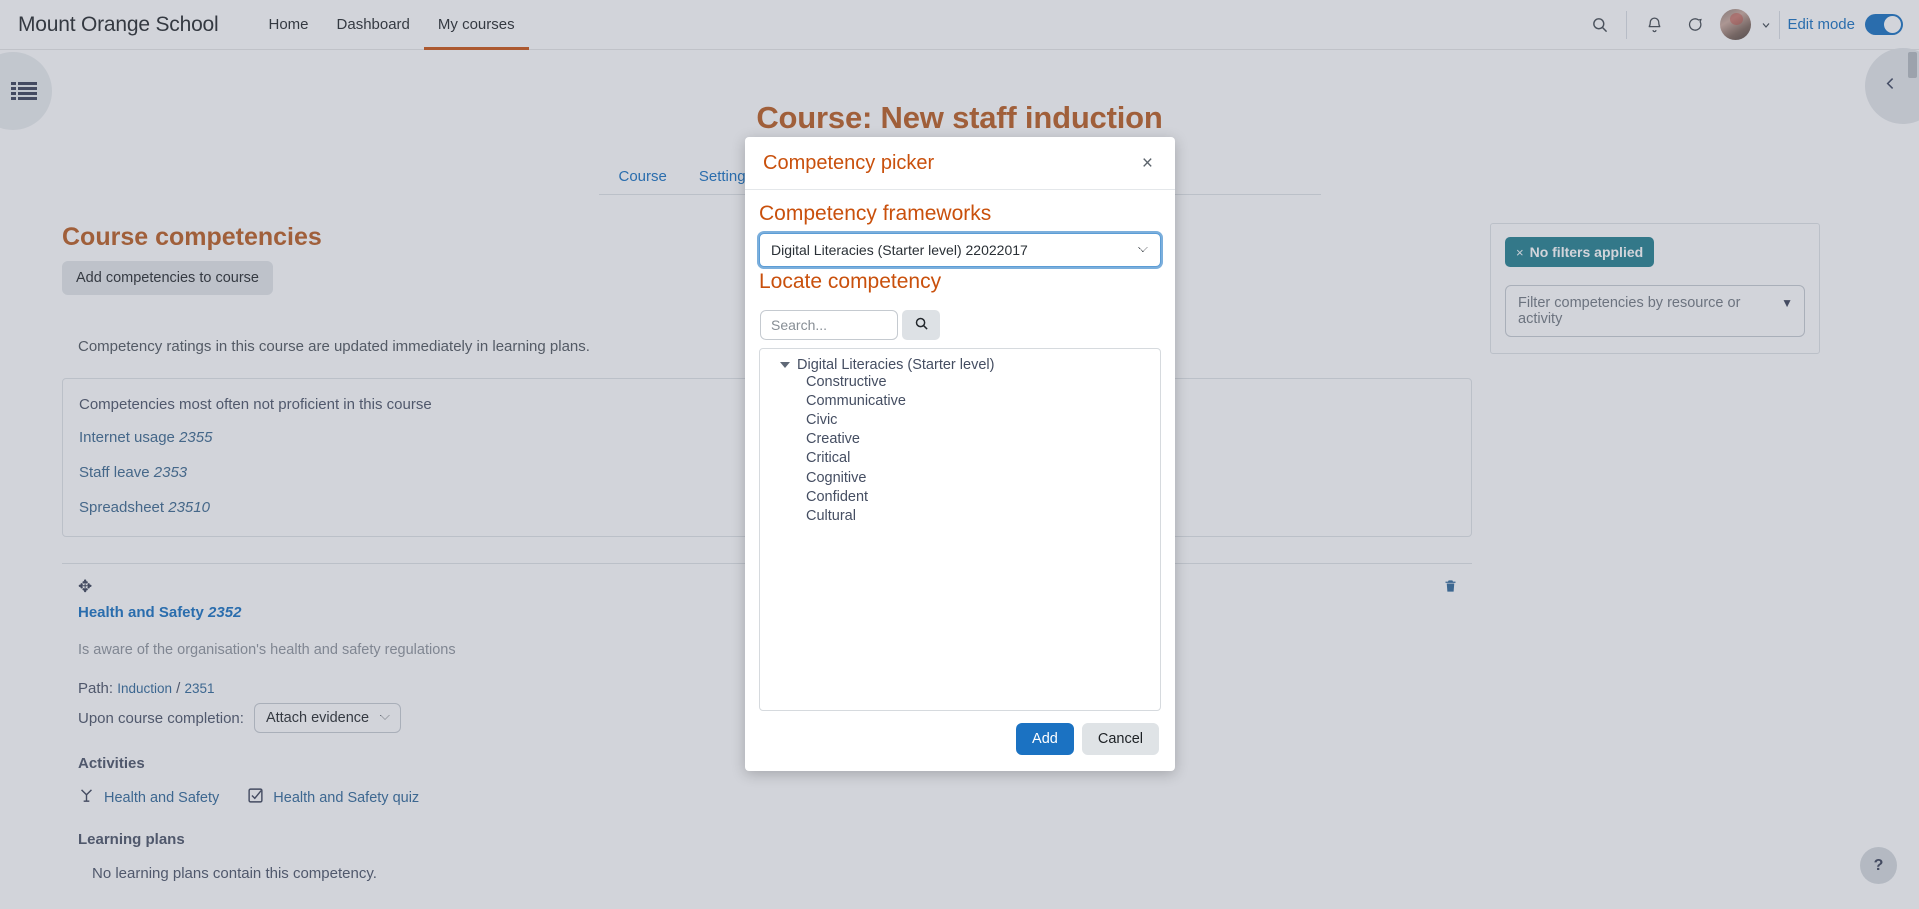 The height and width of the screenshot is (909, 1919). I want to click on search-icon, so click(921, 325).